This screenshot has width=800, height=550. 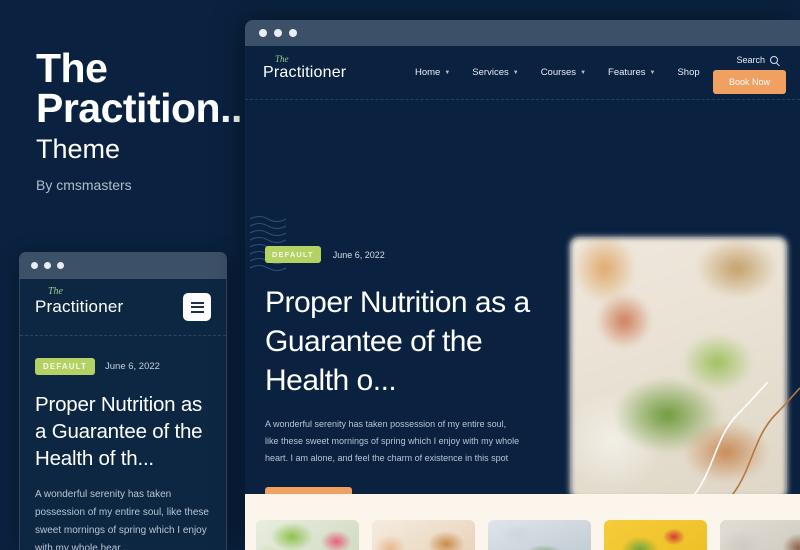 I want to click on nav-label: Features, so click(x=627, y=72).